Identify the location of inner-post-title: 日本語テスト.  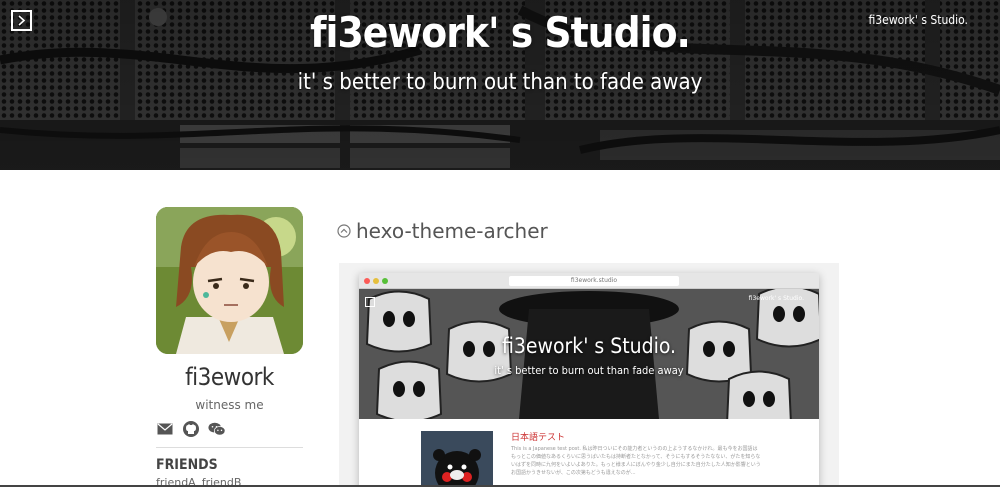
(538, 438).